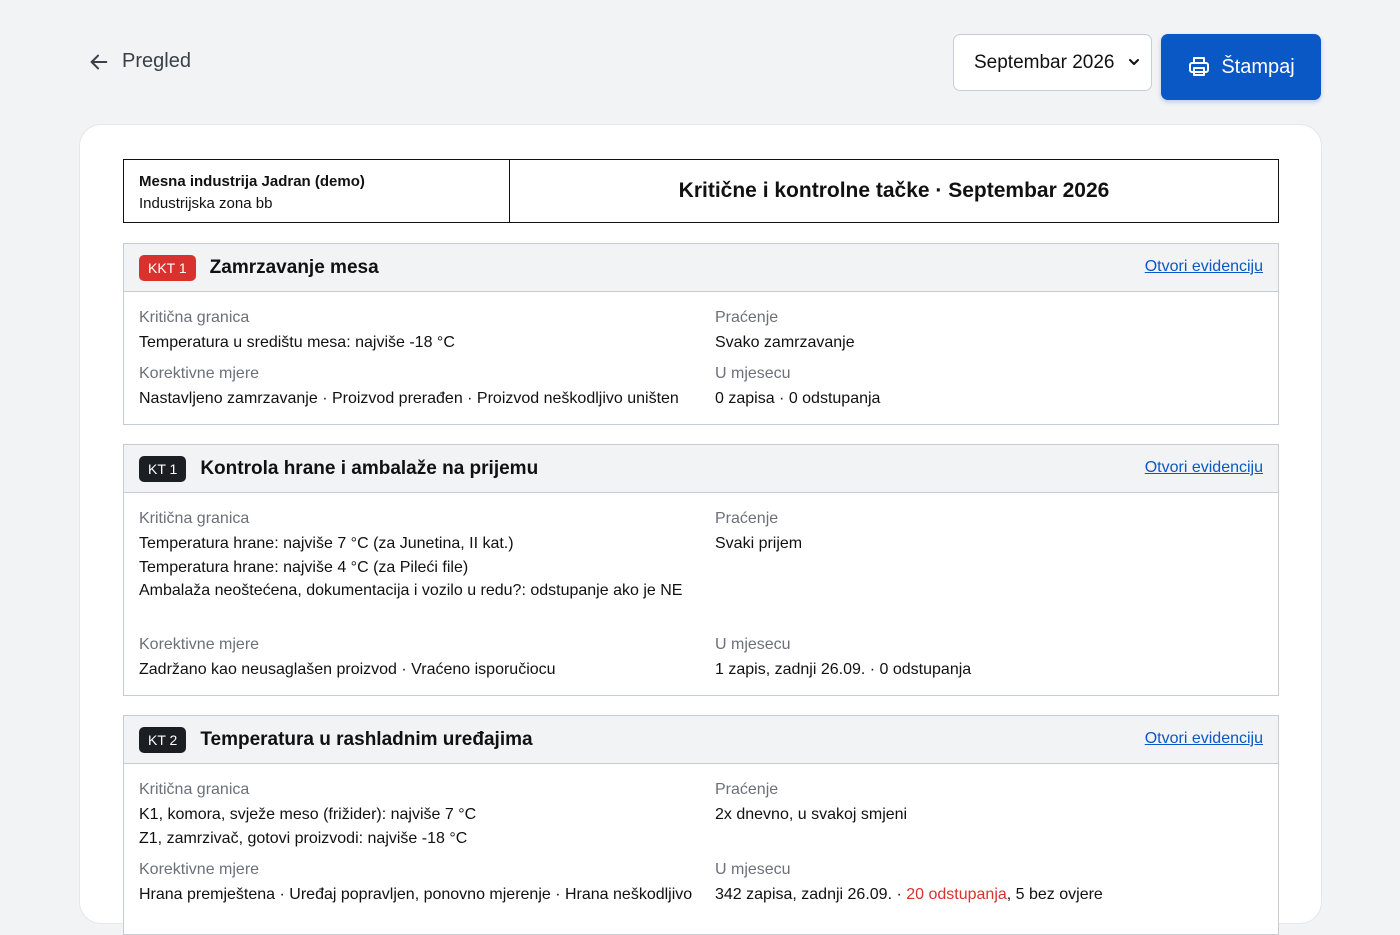  I want to click on monitoring-cell: Praćenje Svaki prijem, so click(985, 532).